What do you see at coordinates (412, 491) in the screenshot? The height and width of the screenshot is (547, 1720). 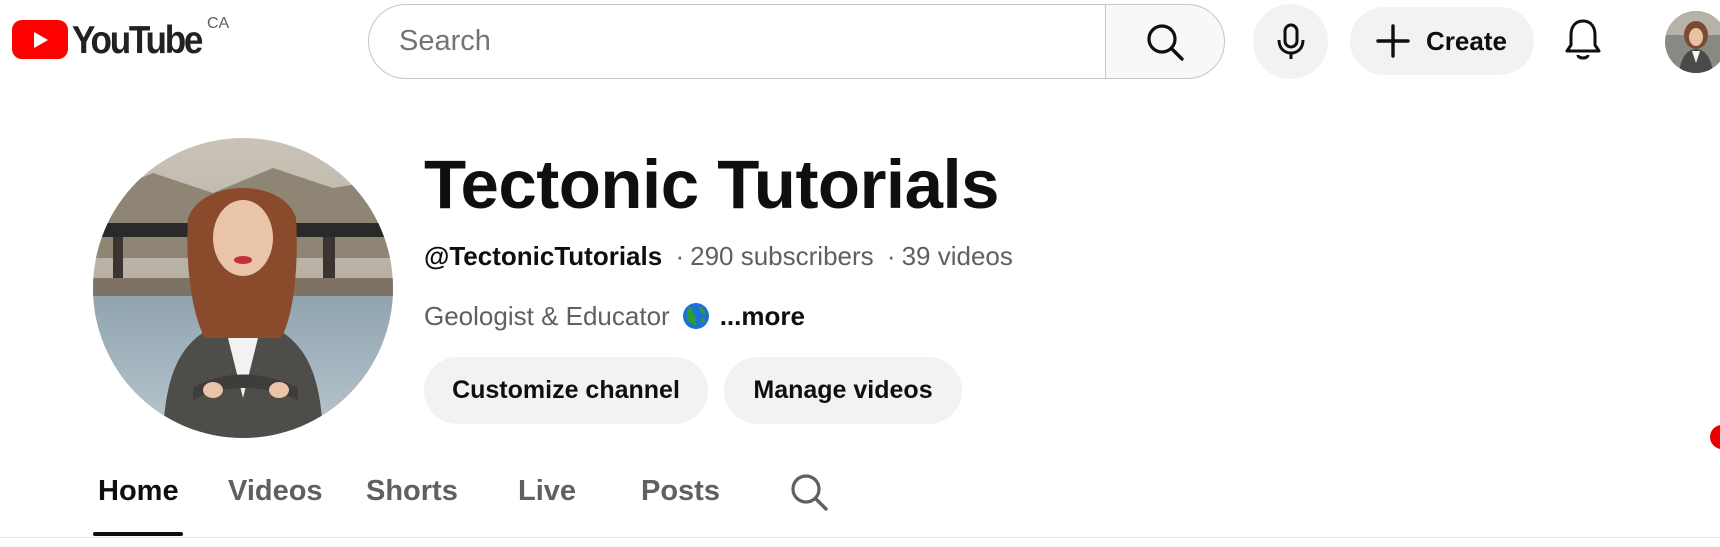 I see `tab-shorts: Shorts` at bounding box center [412, 491].